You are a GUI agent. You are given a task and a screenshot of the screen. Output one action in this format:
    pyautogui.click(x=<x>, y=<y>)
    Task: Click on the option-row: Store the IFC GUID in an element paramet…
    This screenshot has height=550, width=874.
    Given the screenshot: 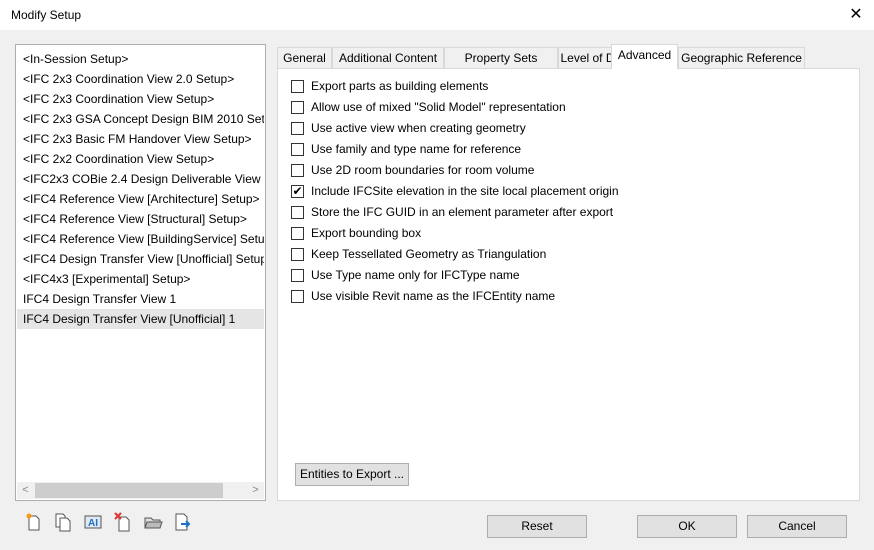 What is the action you would take?
    pyautogui.click(x=452, y=212)
    